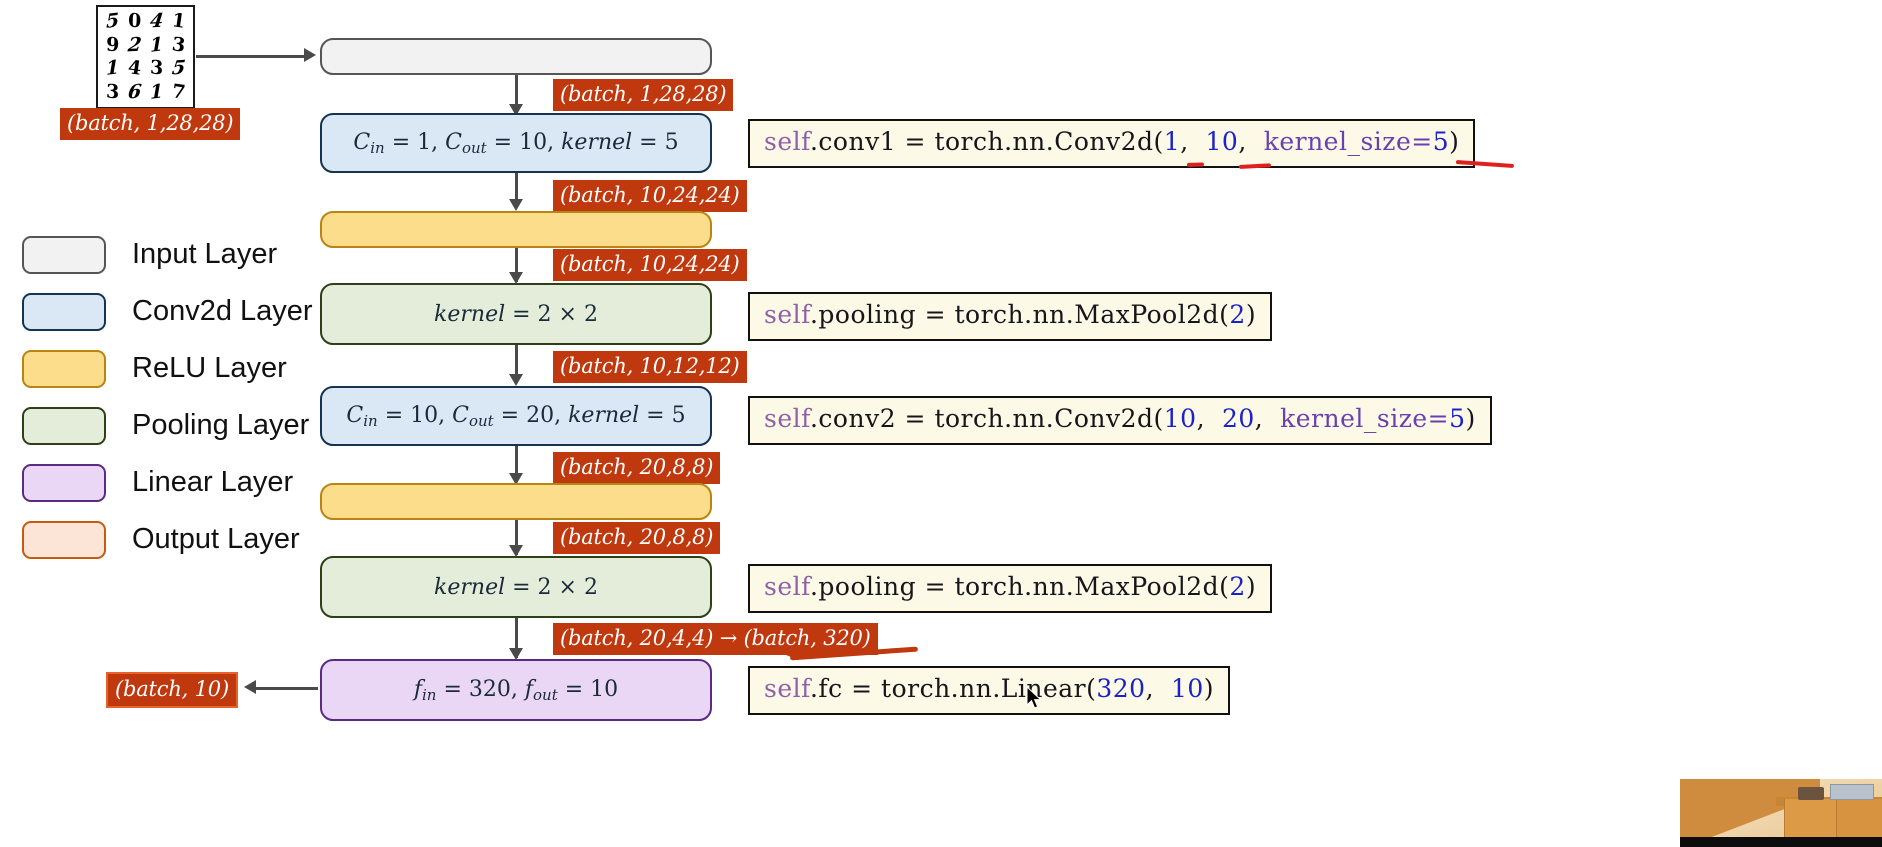 Image resolution: width=1882 pixels, height=847 pixels. What do you see at coordinates (145, 68) in the screenshot?
I see `mnist-row: 1 4 3 5` at bounding box center [145, 68].